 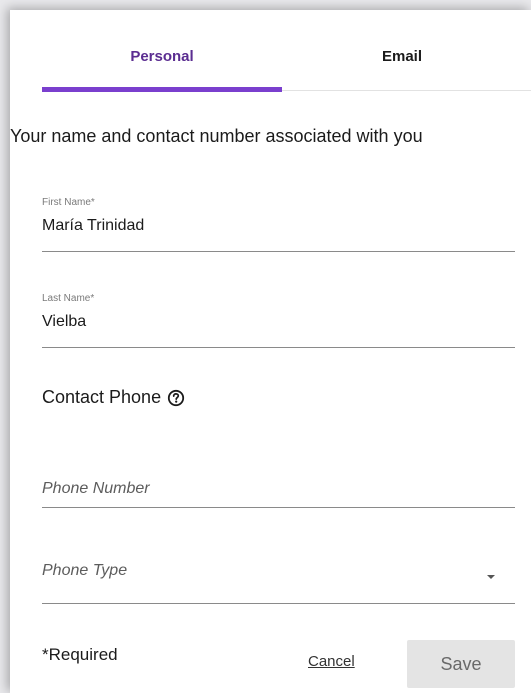 I want to click on active-tab-indicator, so click(x=162, y=89).